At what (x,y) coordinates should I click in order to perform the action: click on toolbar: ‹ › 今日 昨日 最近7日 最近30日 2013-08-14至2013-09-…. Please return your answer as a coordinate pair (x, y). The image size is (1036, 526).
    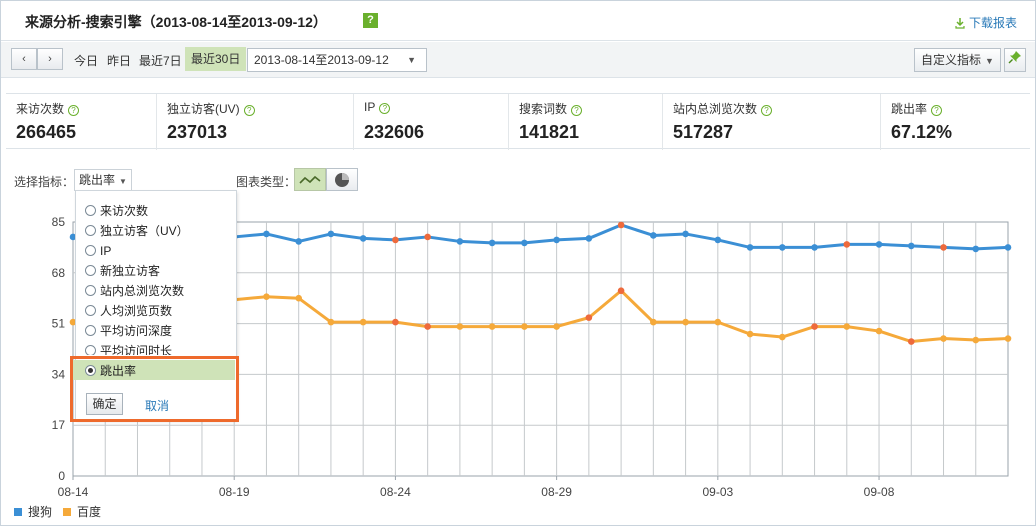
    Looking at the image, I should click on (518, 60).